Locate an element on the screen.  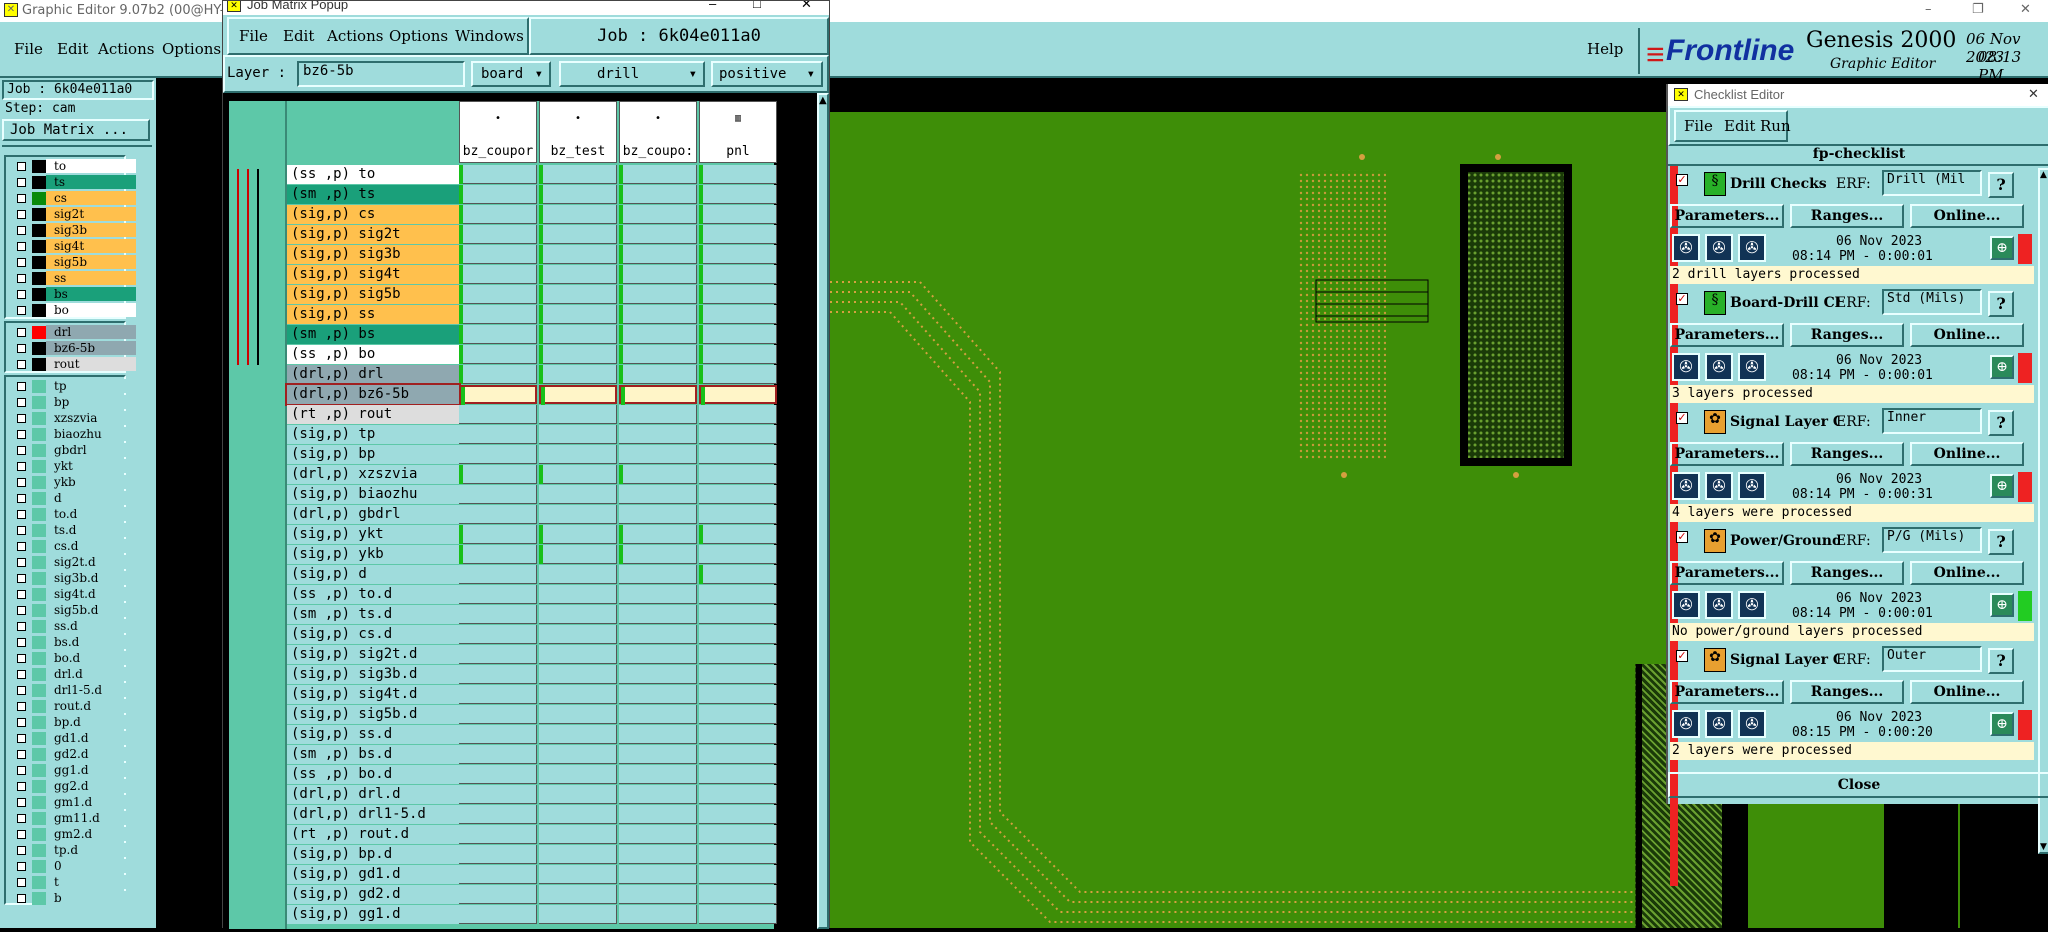
matrix-row-label: (sm ,p) ts.d is located at coordinates (373, 614).